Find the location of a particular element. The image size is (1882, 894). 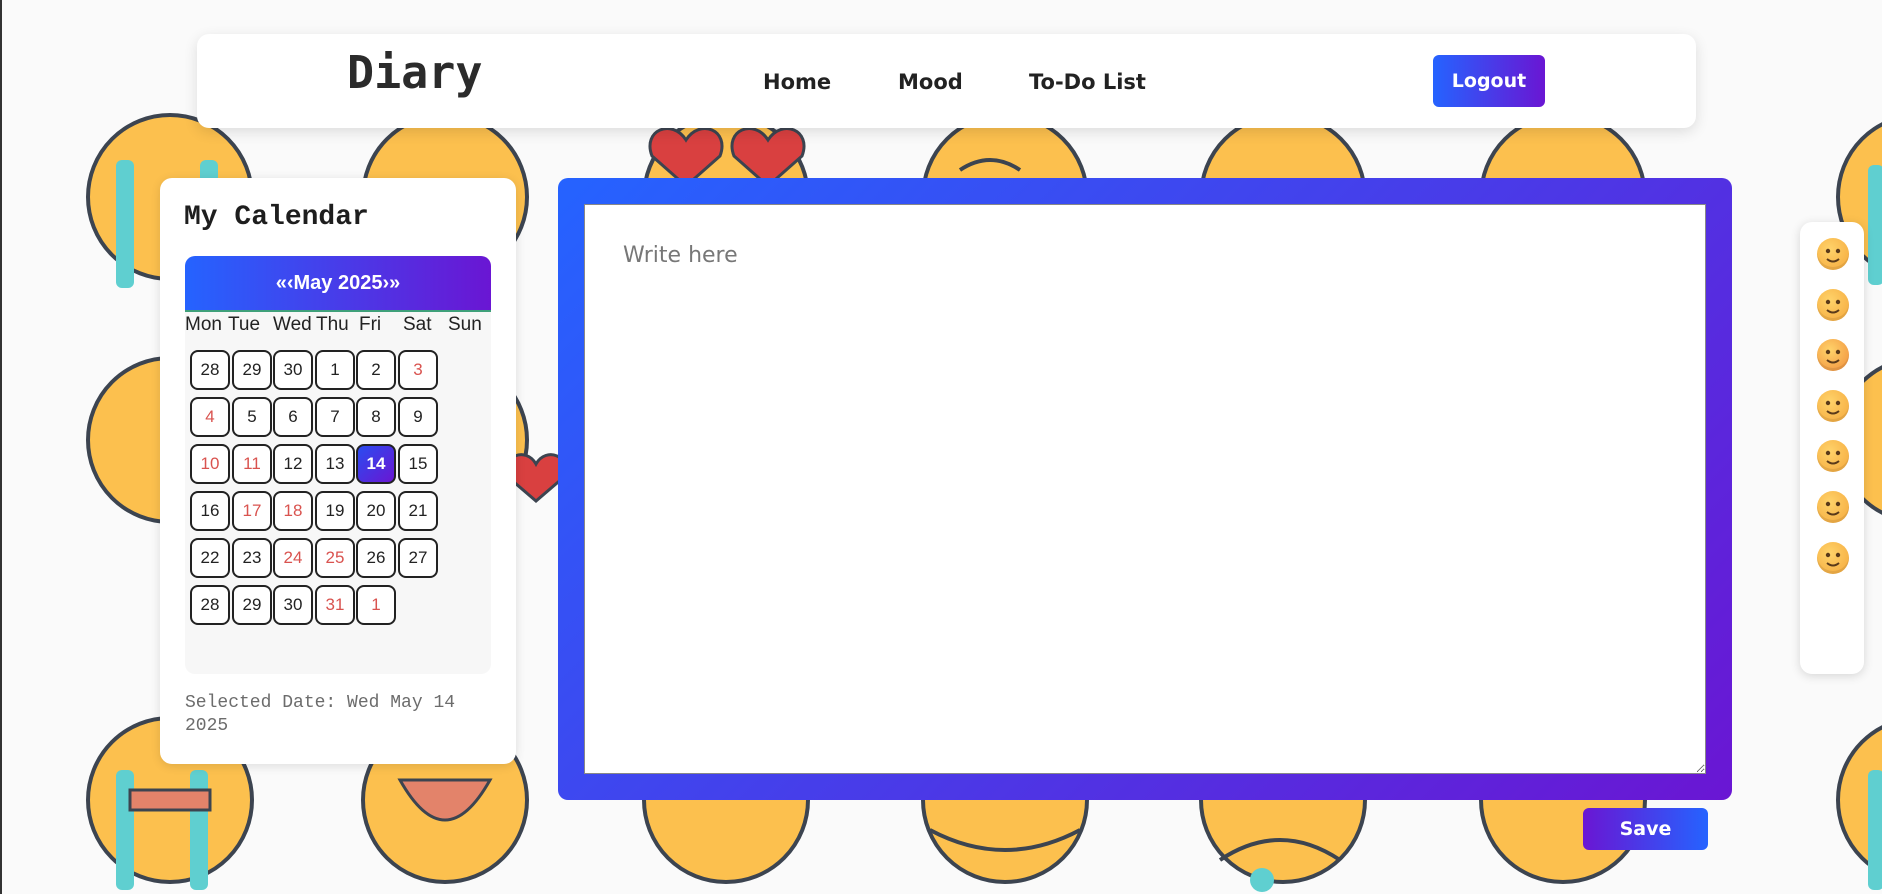

calendar-day: 15 is located at coordinates (418, 464).